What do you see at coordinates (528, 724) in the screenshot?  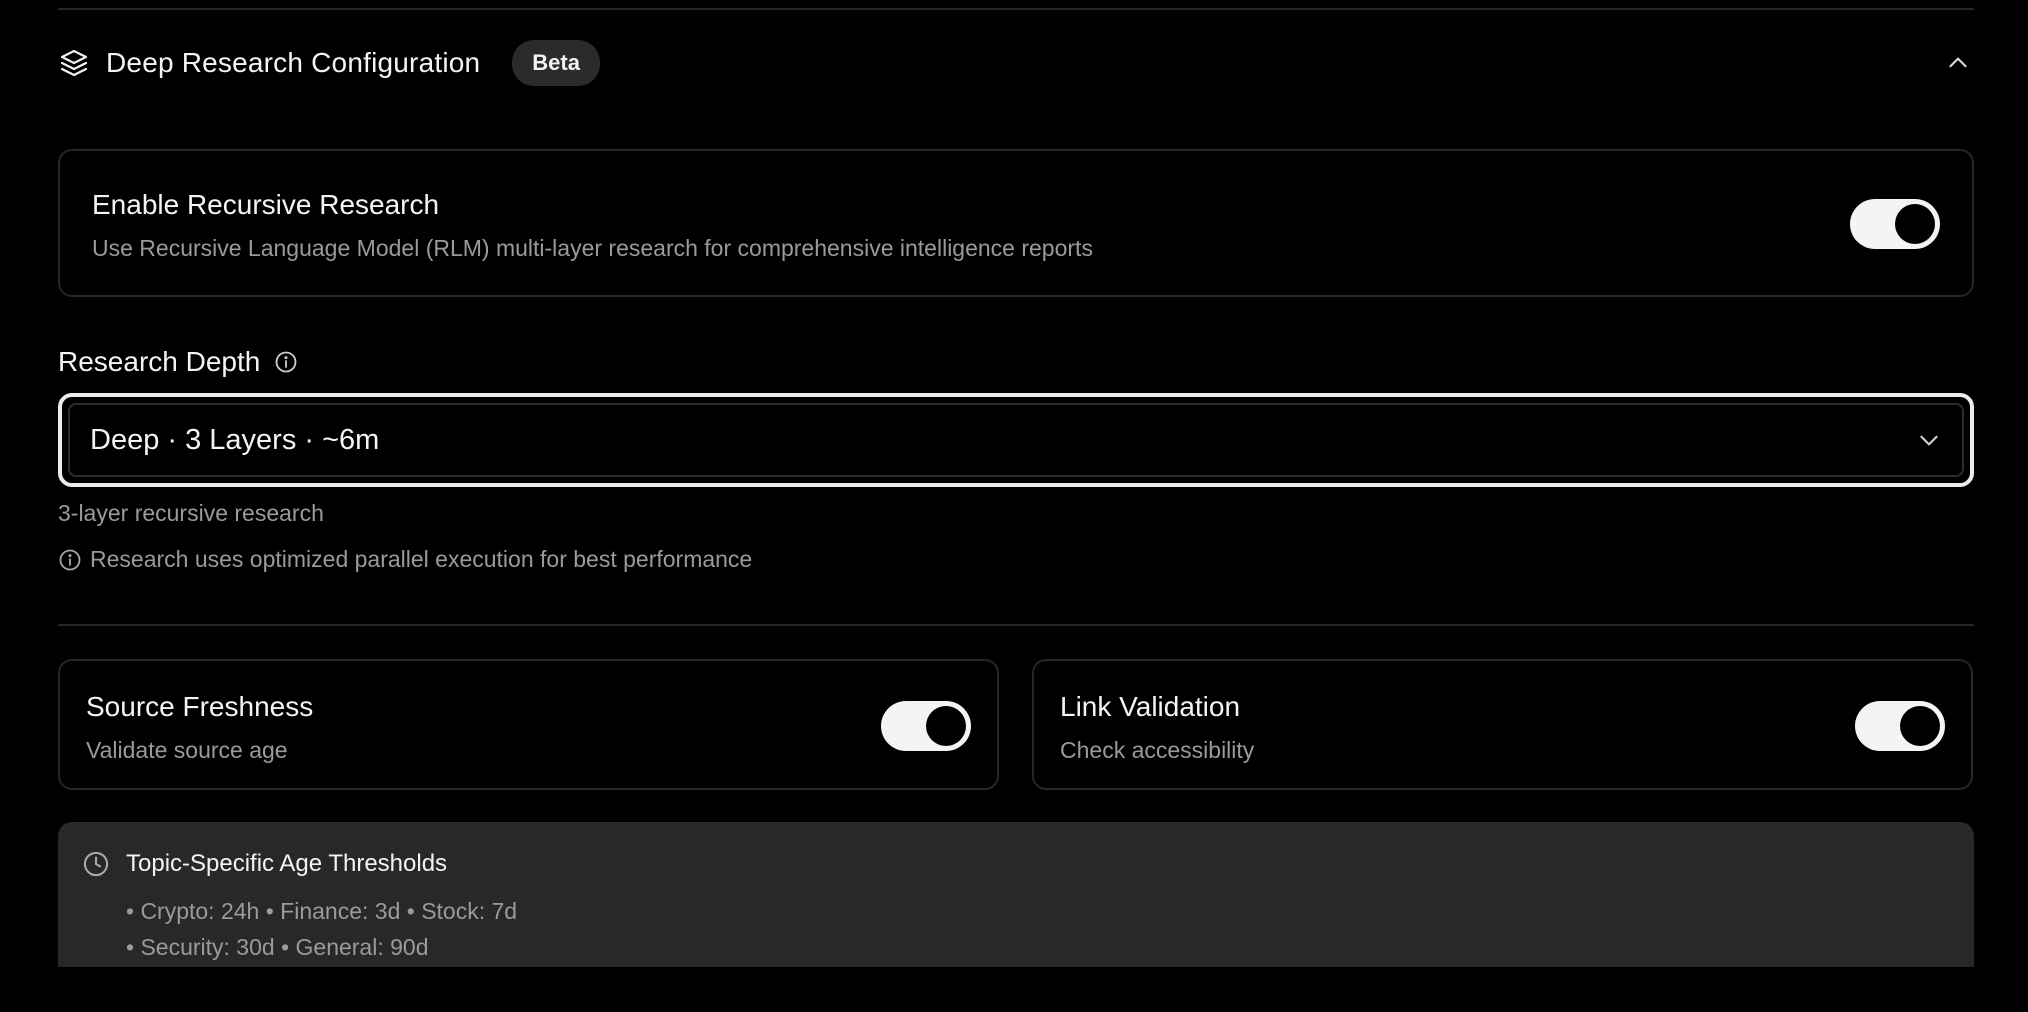 I see `source-freshness-card: Source Freshness Validate source age` at bounding box center [528, 724].